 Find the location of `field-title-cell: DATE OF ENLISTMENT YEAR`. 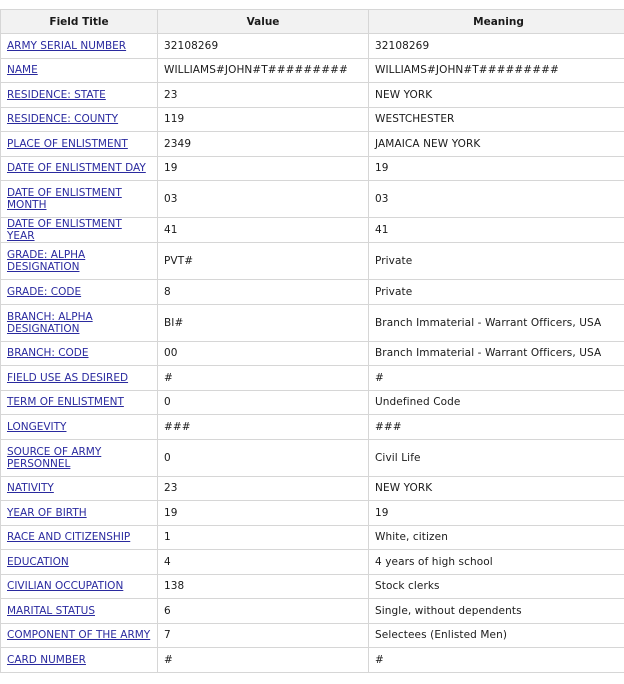

field-title-cell: DATE OF ENLISTMENT YEAR is located at coordinates (79, 230).